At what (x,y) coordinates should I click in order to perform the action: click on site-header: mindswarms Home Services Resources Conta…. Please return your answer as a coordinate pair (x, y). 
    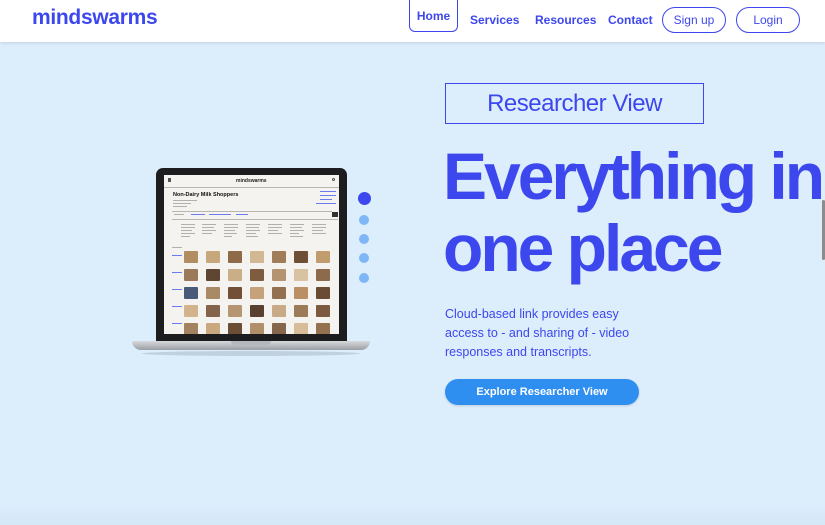
    Looking at the image, I should click on (412, 21).